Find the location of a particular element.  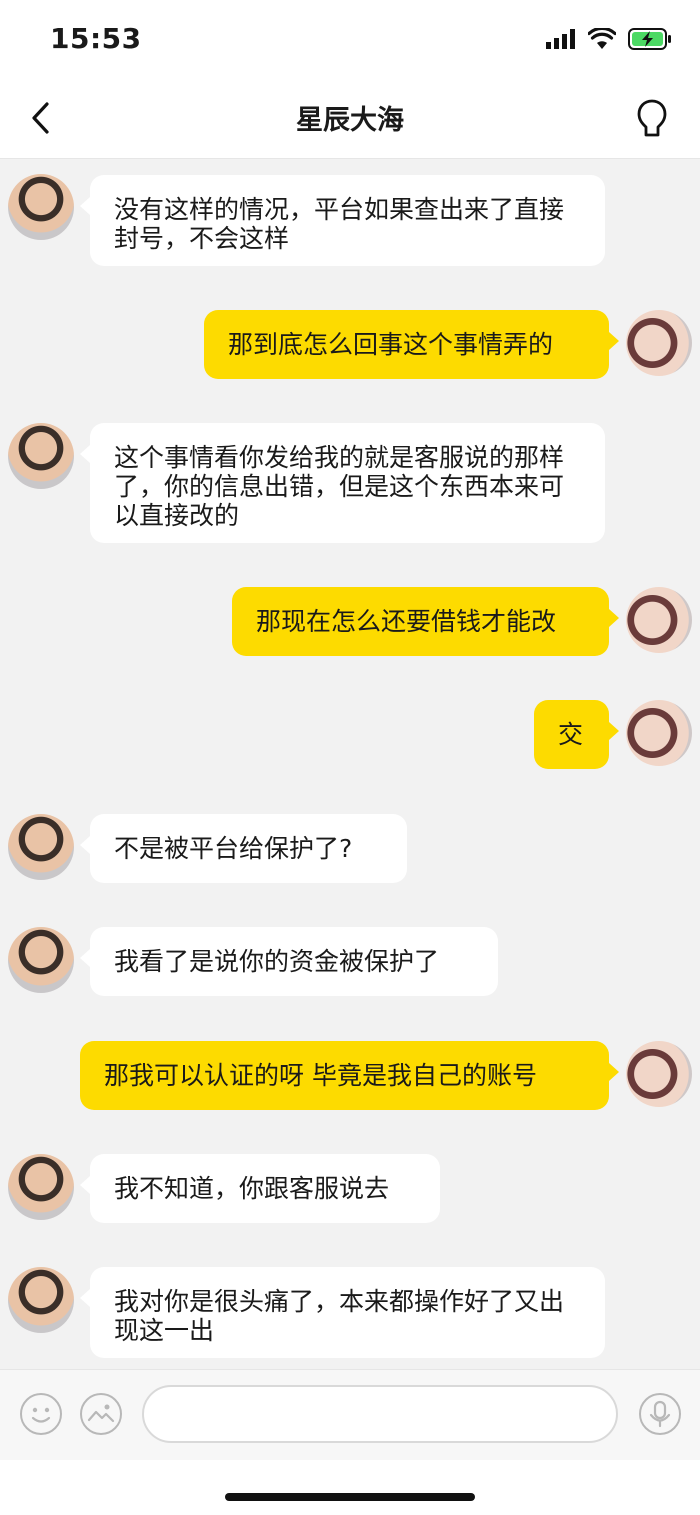

image-icon is located at coordinates (101, 1413).